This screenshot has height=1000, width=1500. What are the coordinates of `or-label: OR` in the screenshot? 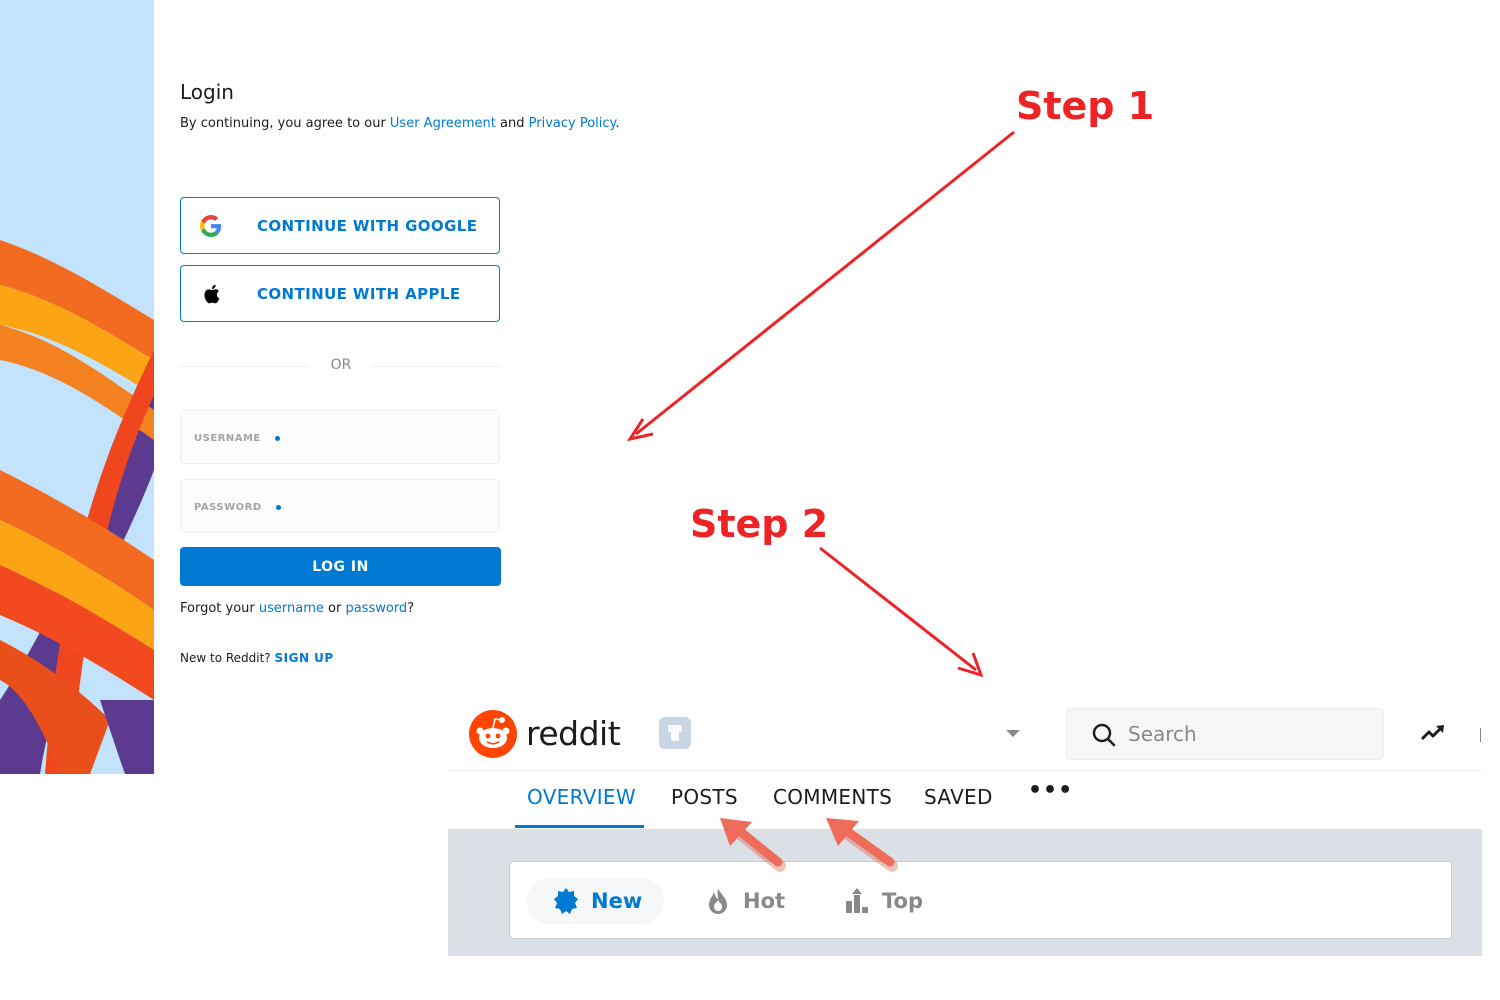 It's located at (341, 365).